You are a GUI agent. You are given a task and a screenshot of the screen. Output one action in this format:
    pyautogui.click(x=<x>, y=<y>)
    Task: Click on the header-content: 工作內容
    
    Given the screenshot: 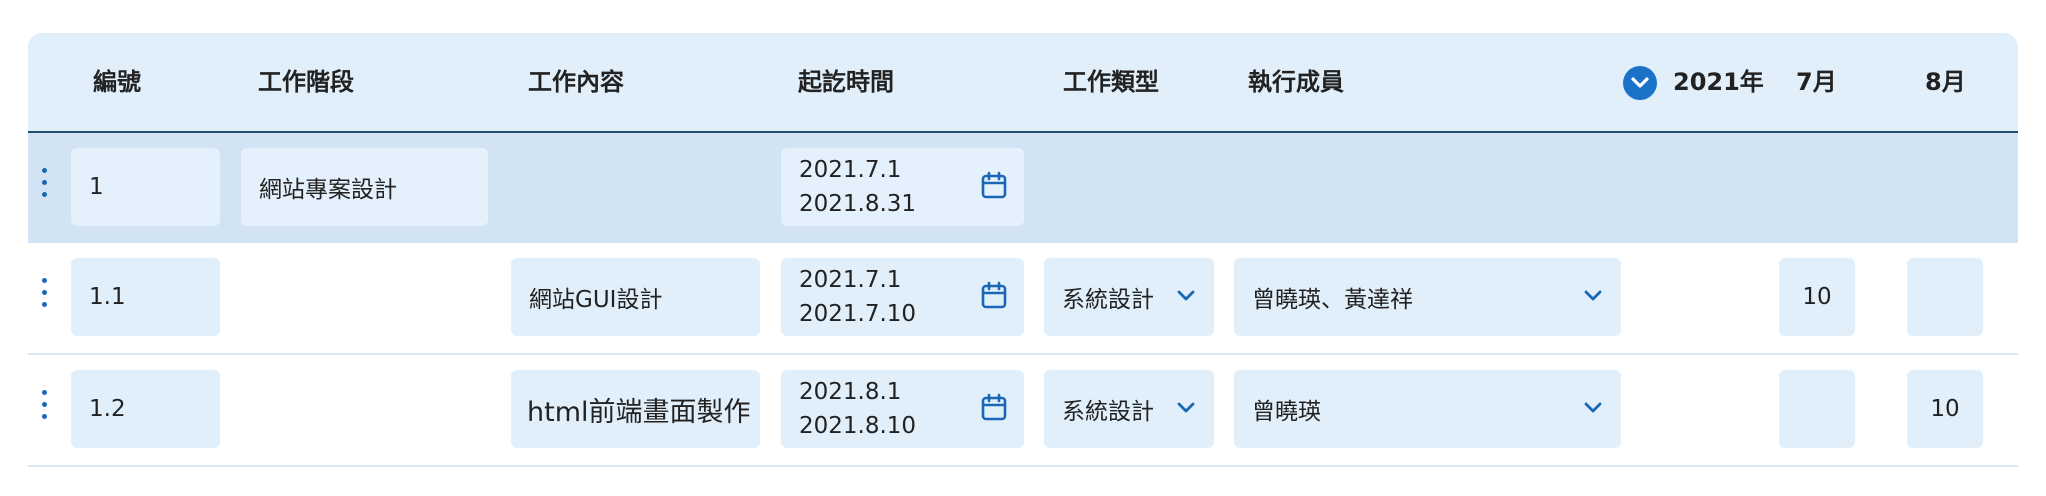 What is the action you would take?
    pyautogui.click(x=576, y=82)
    